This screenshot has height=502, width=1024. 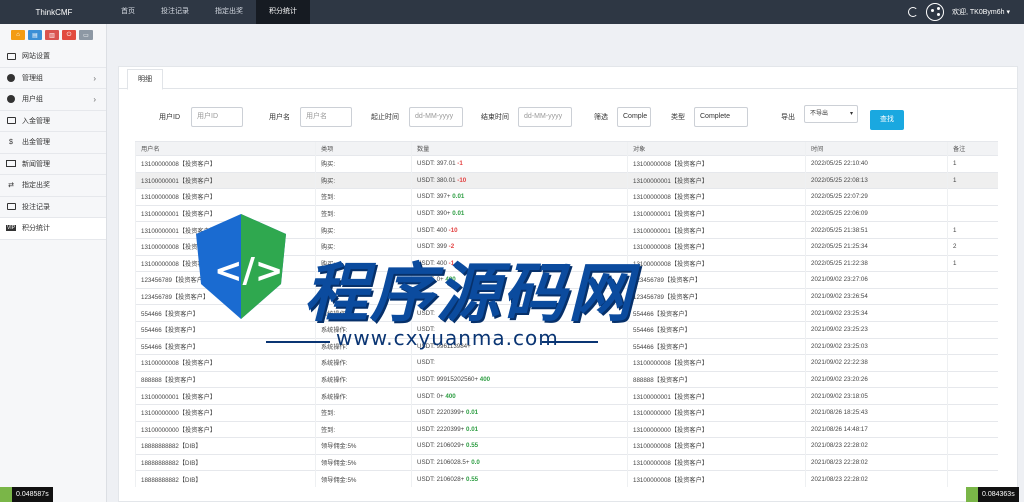 I want to click on cell-text: 购买:, so click(x=328, y=165).